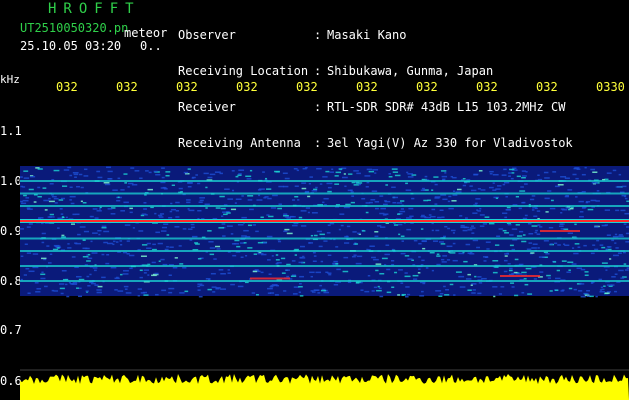 Image resolution: width=629 pixels, height=400 pixels. What do you see at coordinates (11, 231) in the screenshot?
I see `freq-tick-label: 0.9` at bounding box center [11, 231].